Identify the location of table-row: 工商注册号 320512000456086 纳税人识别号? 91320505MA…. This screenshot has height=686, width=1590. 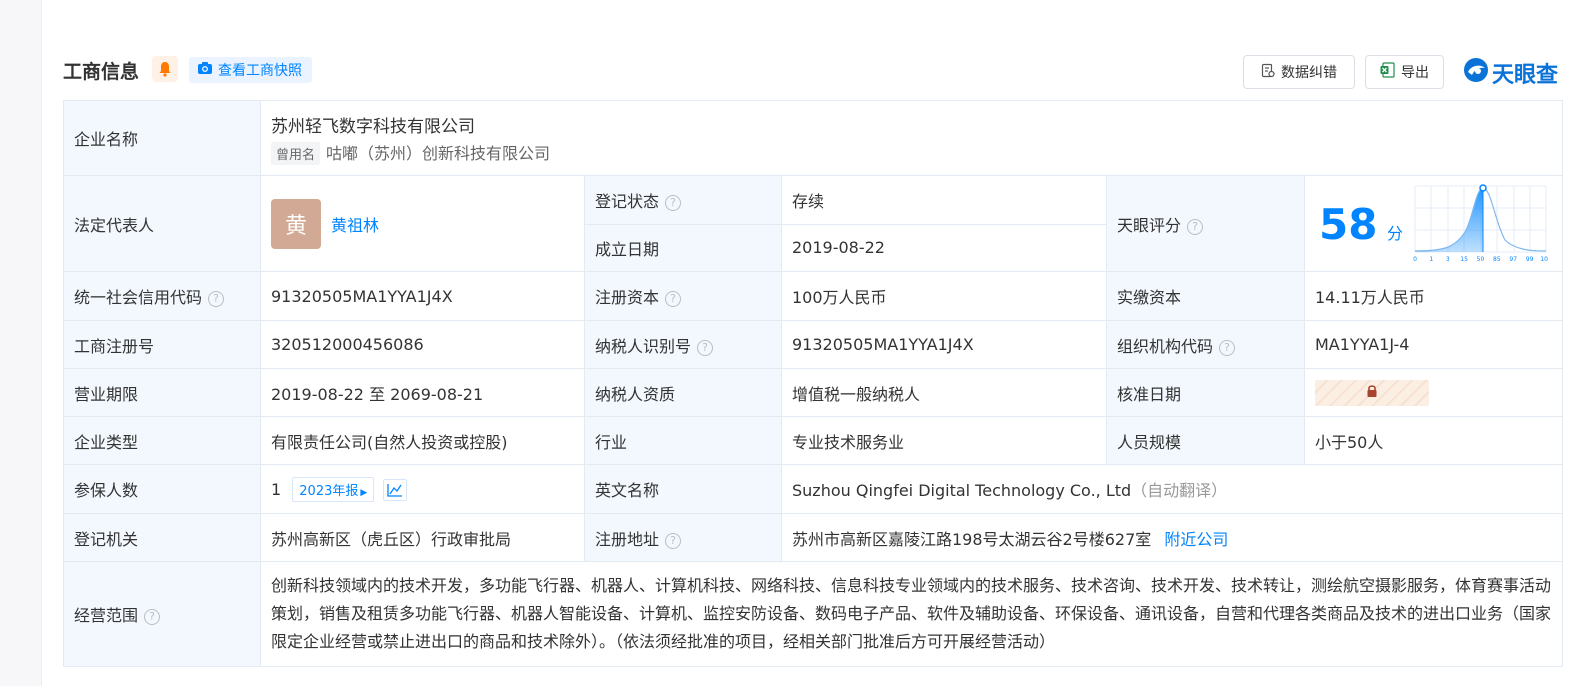
(813, 344).